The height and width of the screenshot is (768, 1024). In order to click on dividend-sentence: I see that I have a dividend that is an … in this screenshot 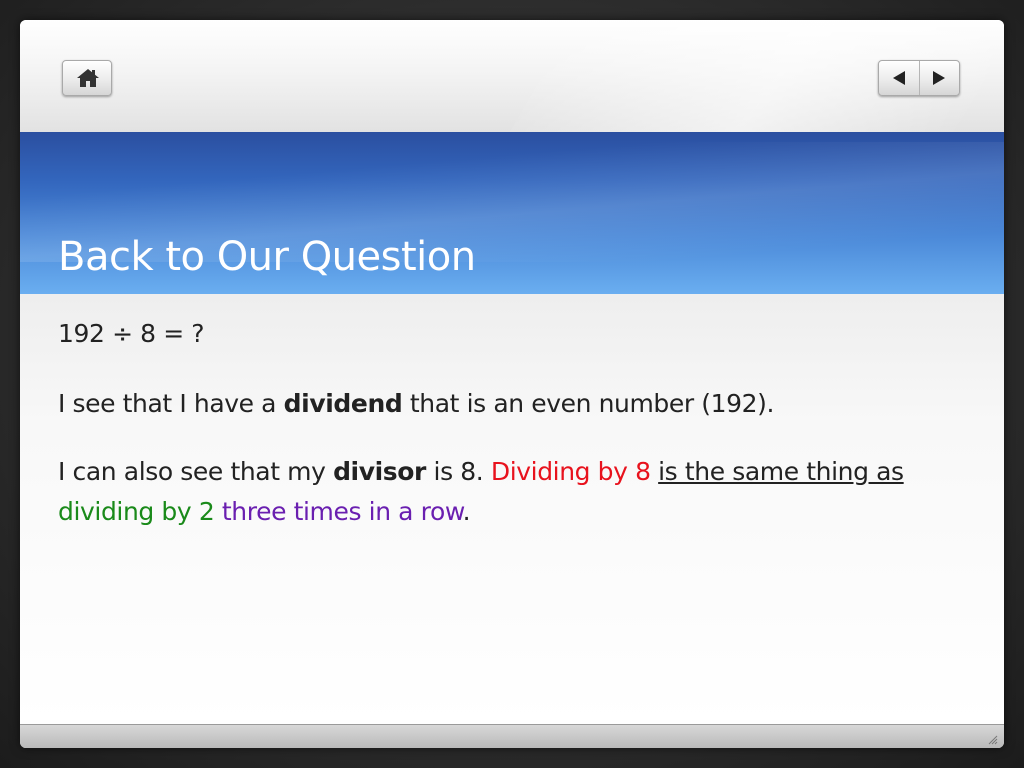, I will do `click(508, 404)`.